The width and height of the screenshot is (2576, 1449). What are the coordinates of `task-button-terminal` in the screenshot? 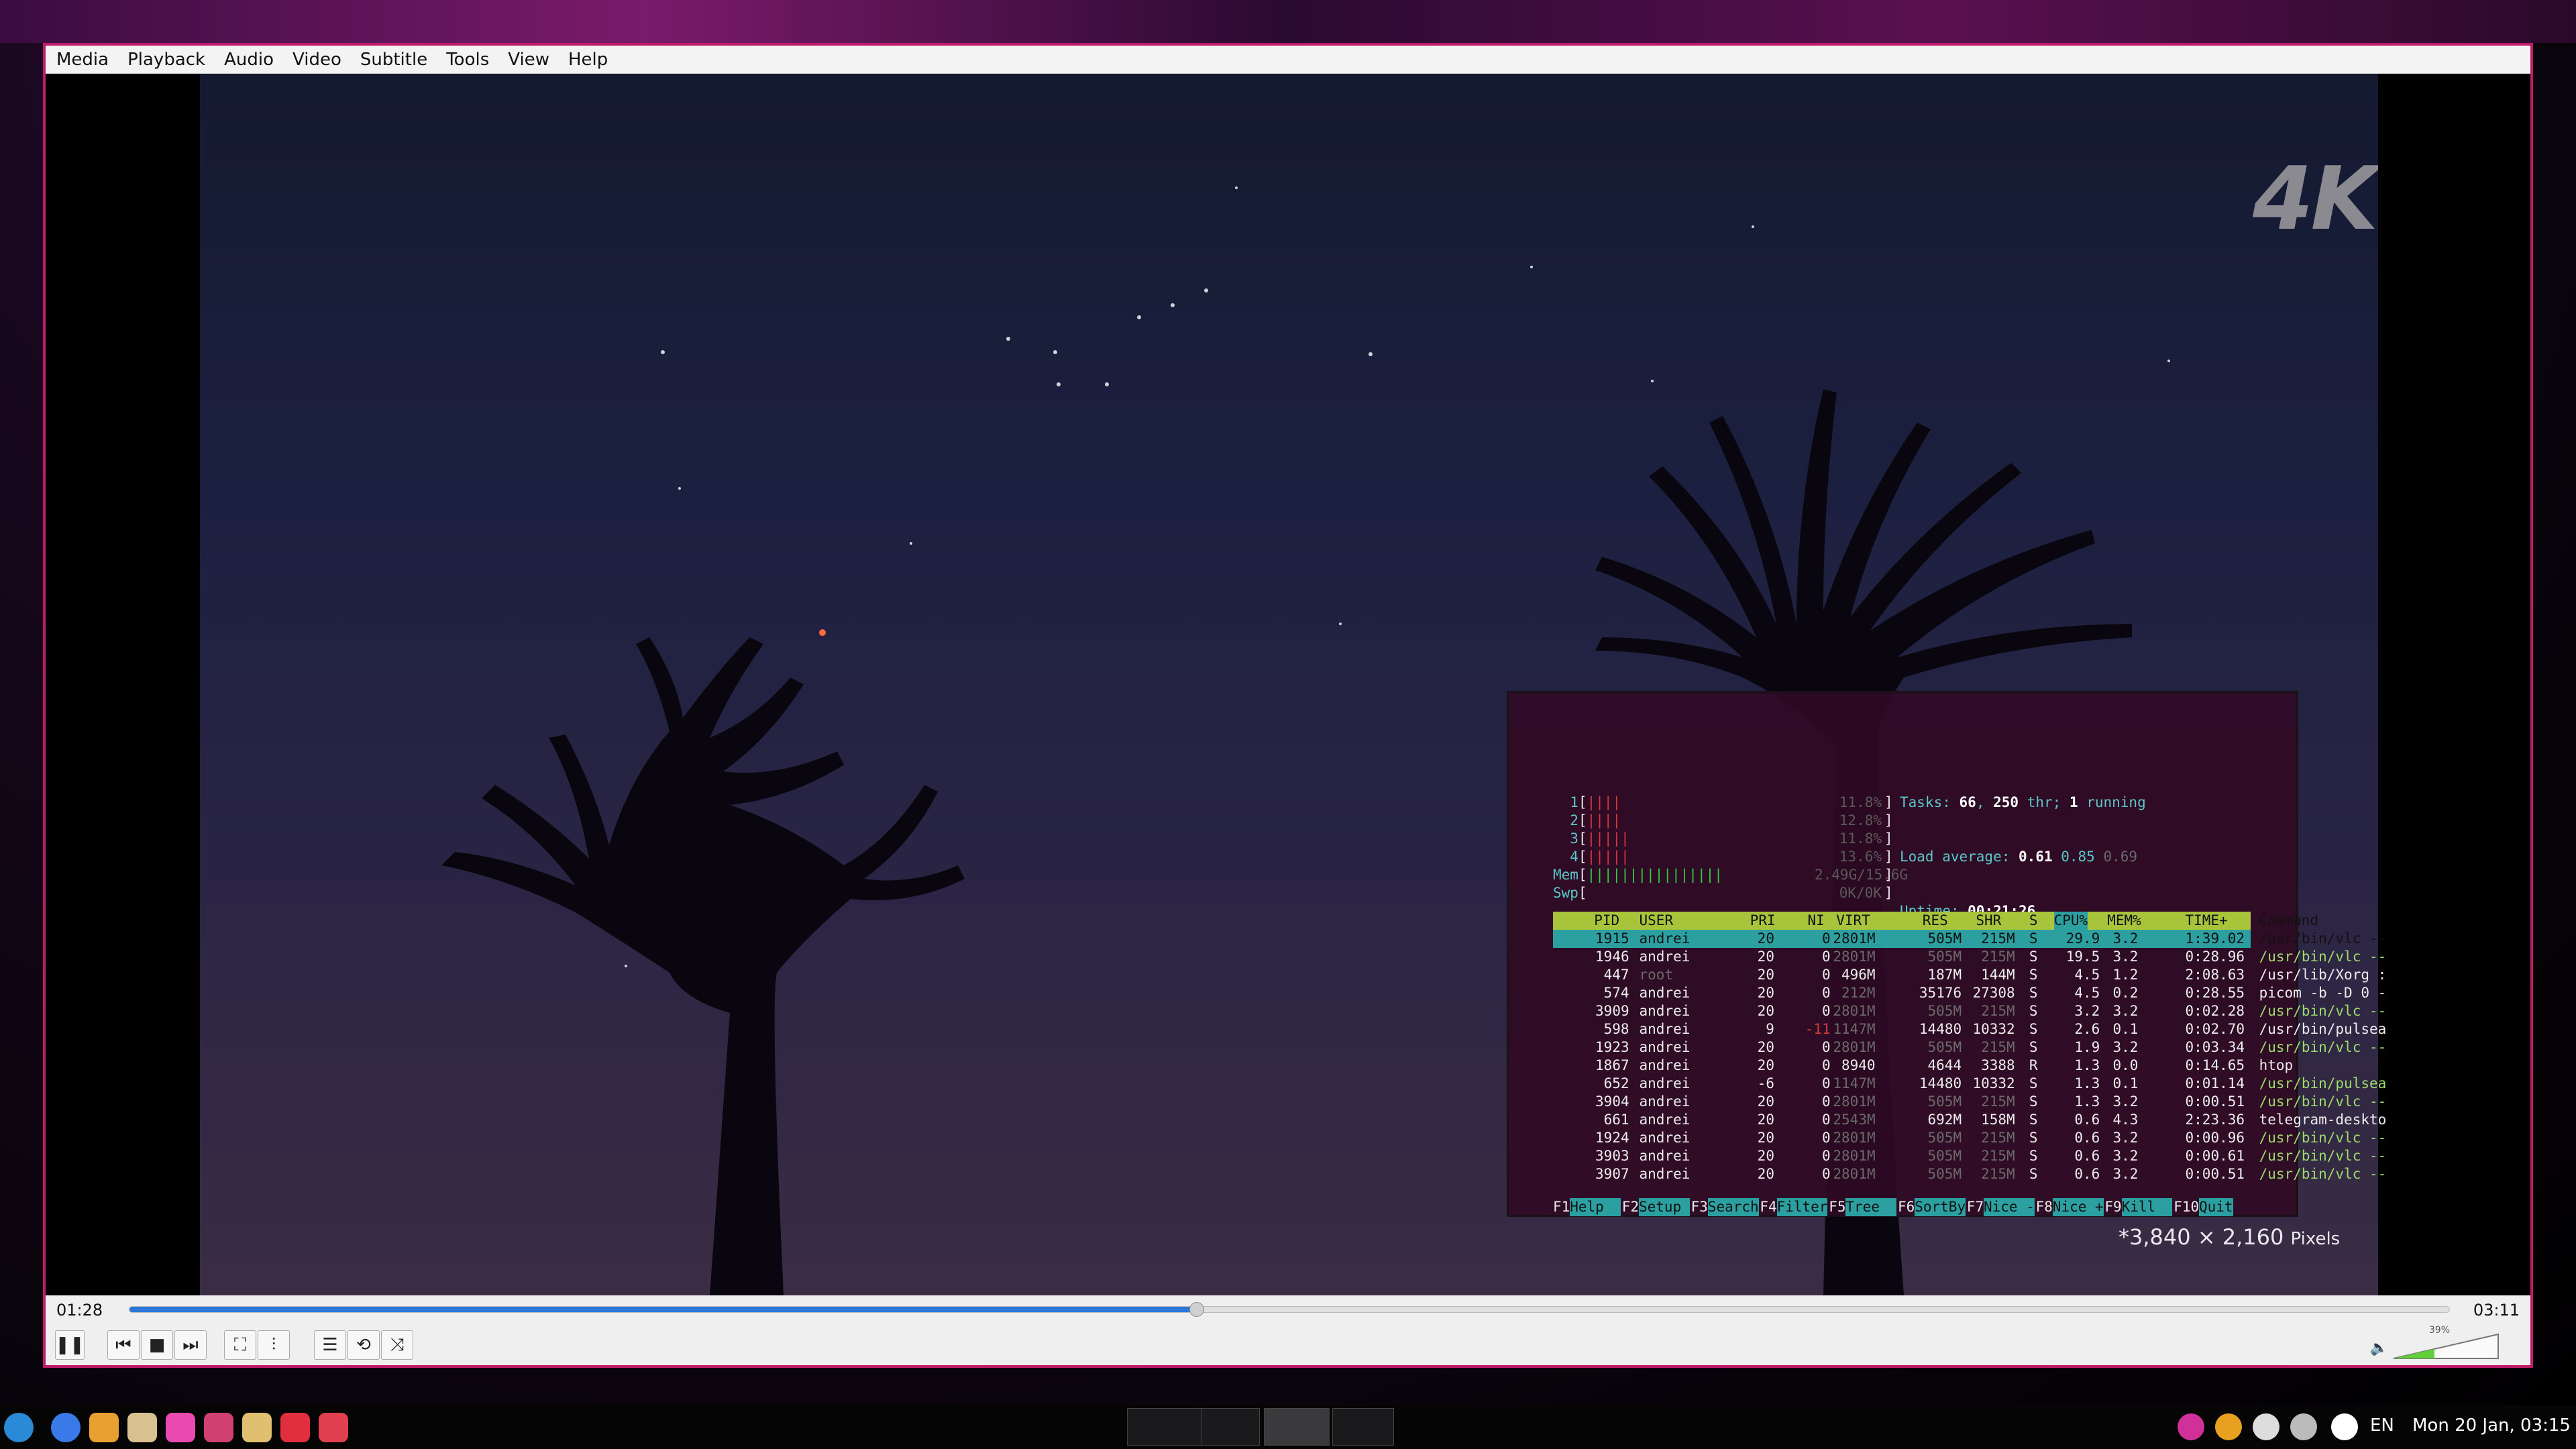 It's located at (1363, 1427).